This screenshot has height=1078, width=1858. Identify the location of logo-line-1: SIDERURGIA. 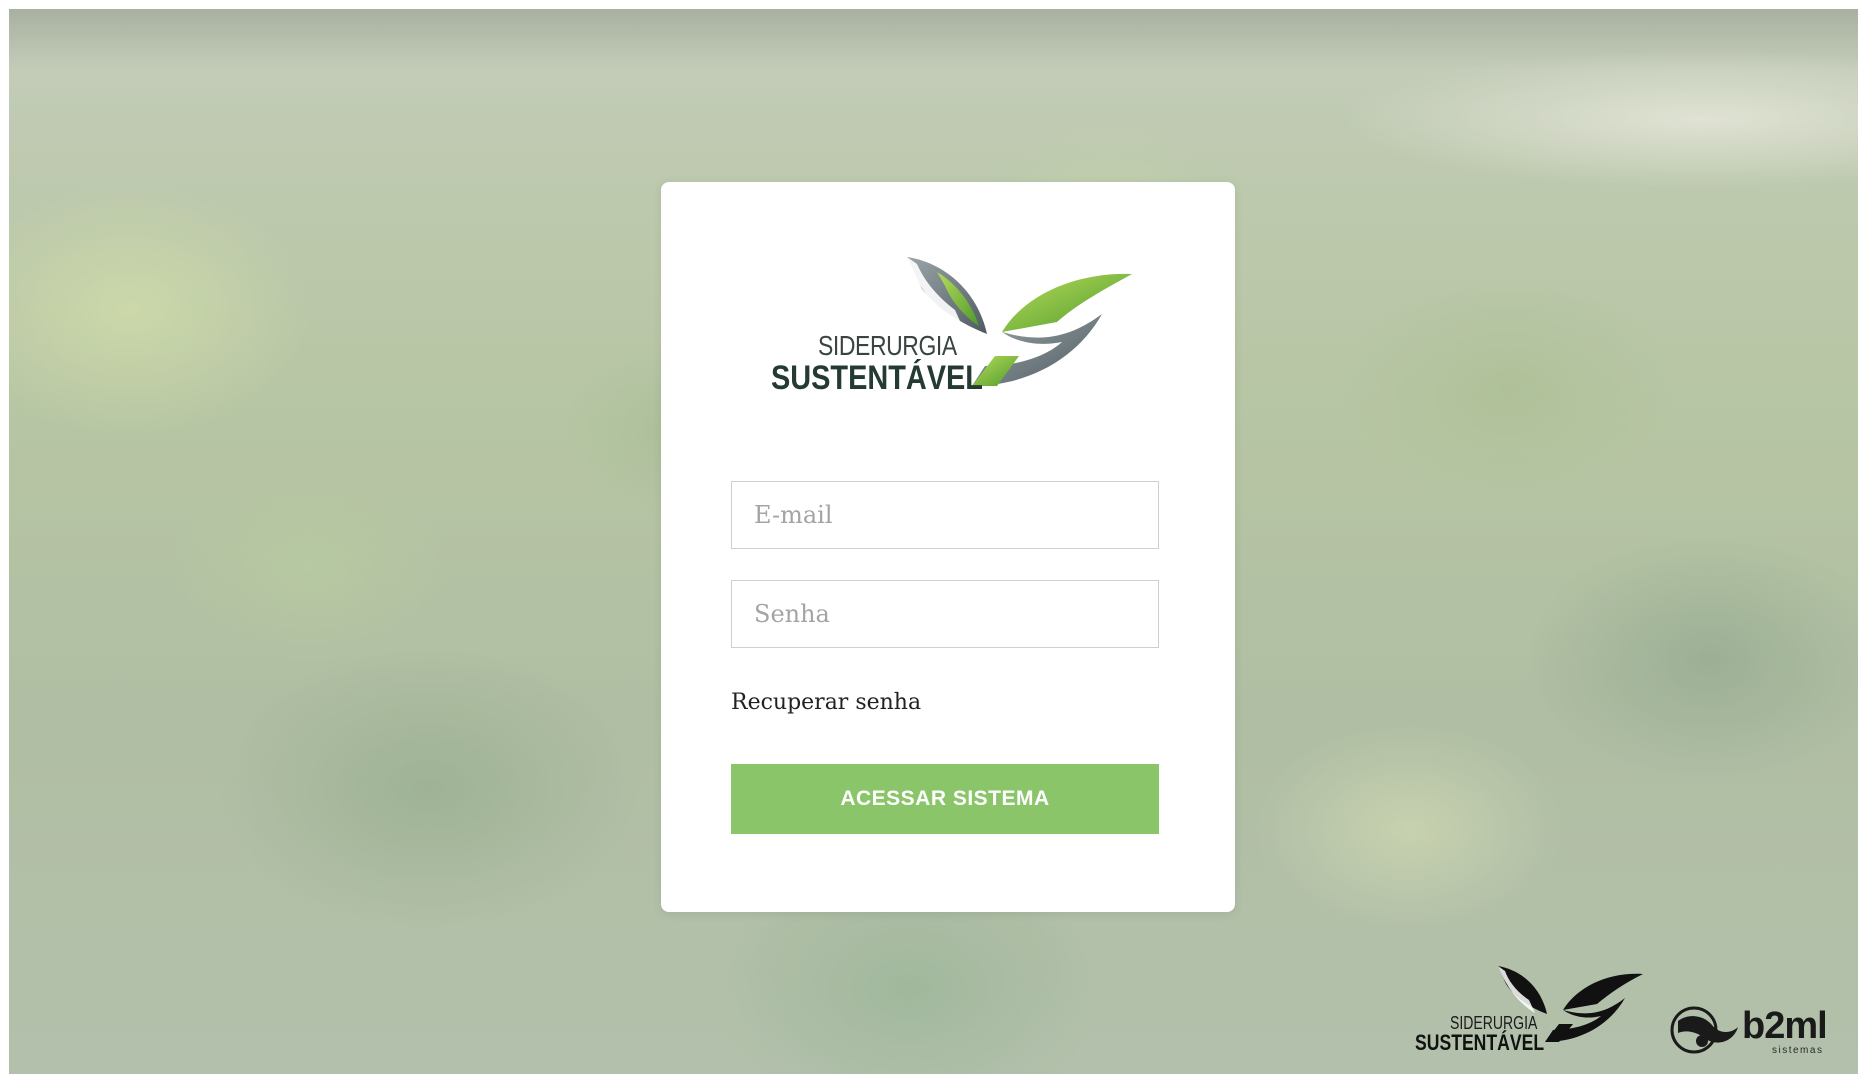
(887, 345).